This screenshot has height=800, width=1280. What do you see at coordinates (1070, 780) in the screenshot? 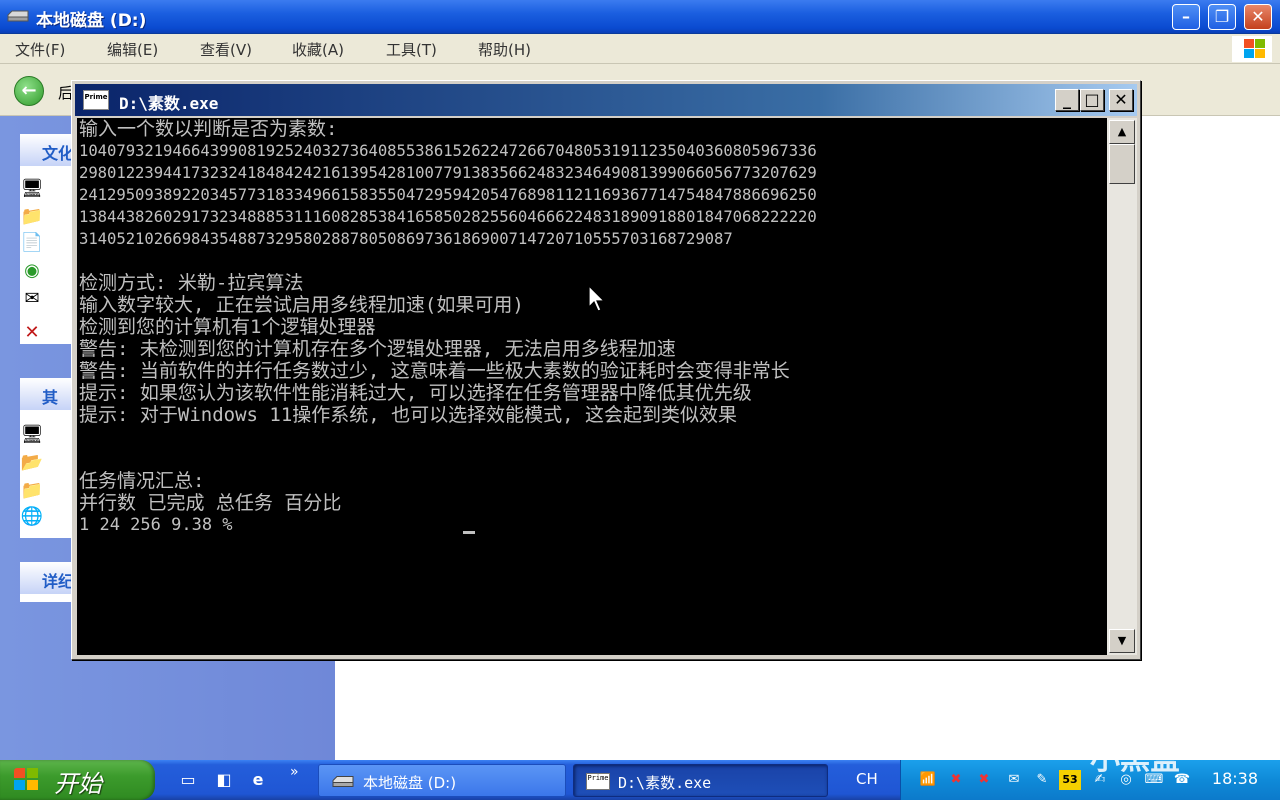
I see `badge-53-icon: 53` at bounding box center [1070, 780].